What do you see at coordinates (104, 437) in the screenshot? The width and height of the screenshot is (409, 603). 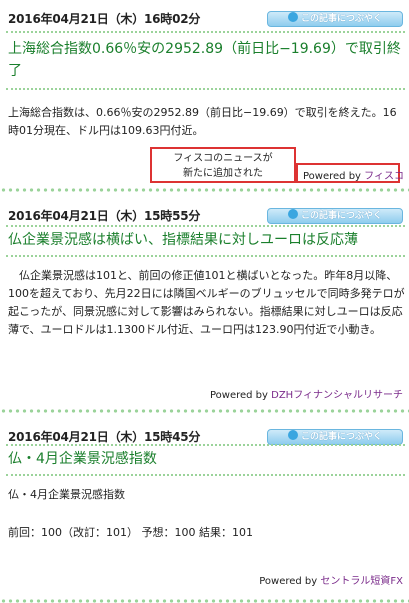 I see `article-date: 2016年04月21日（木）15時45分` at bounding box center [104, 437].